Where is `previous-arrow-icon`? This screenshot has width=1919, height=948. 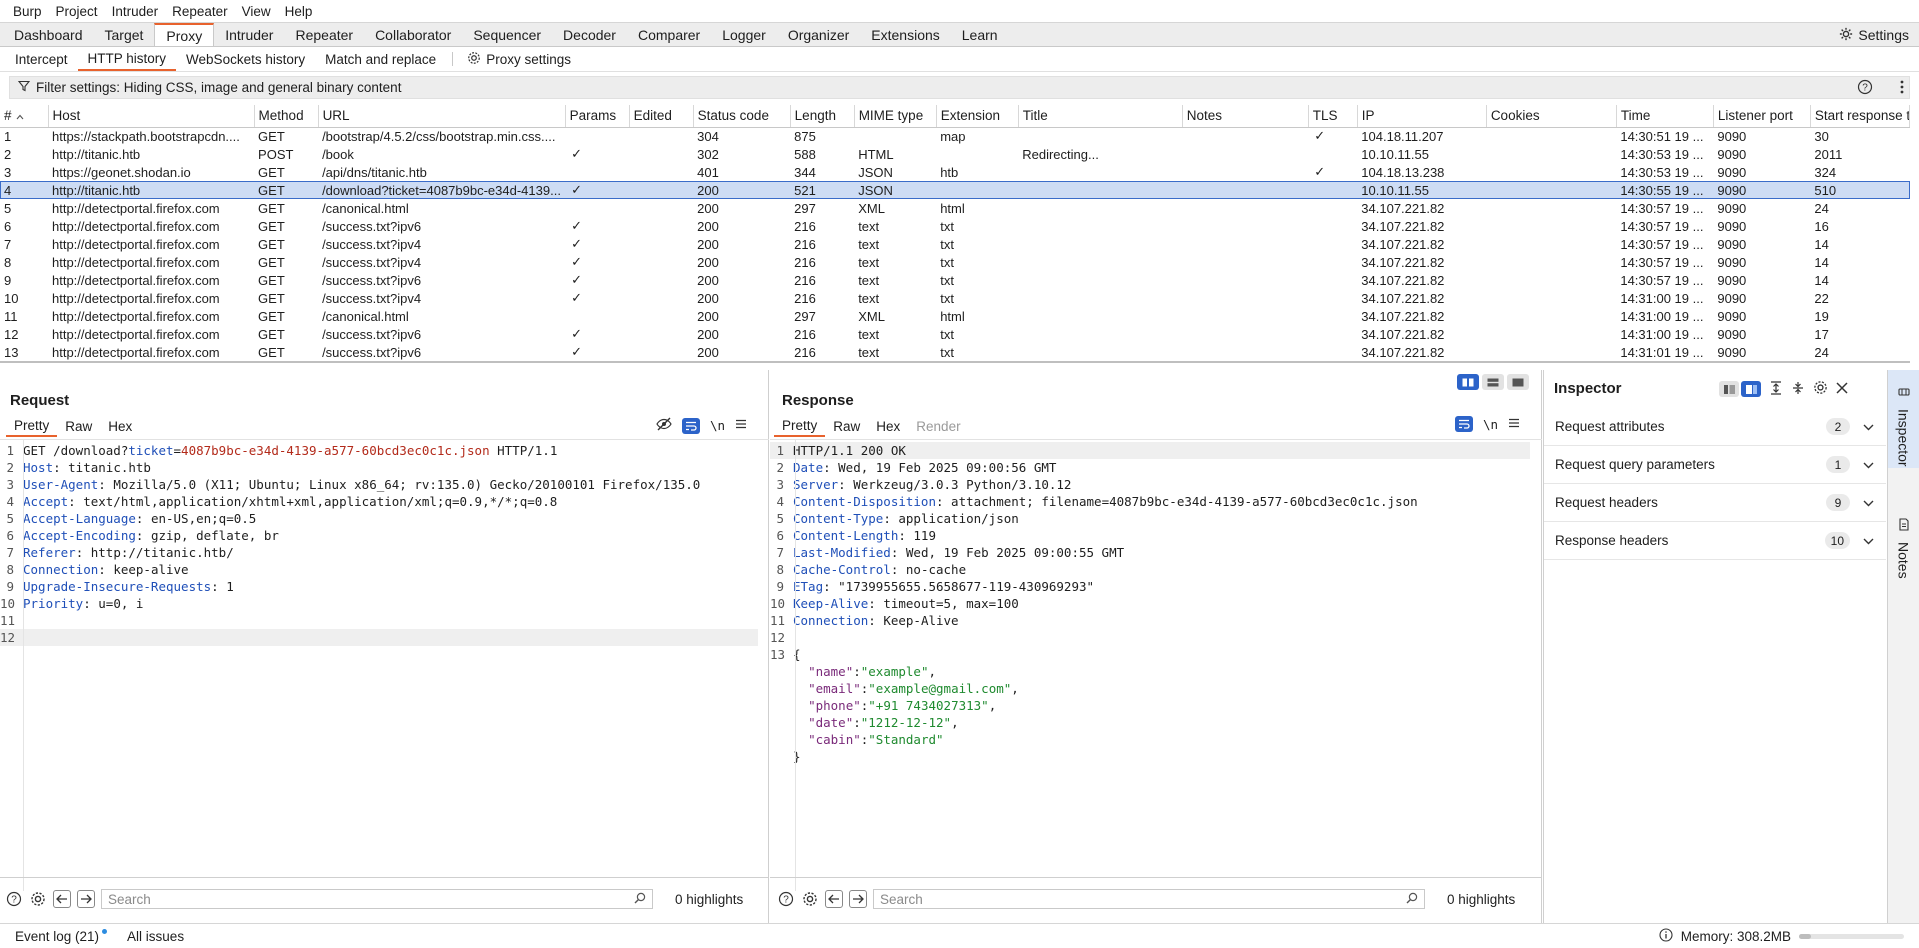 previous-arrow-icon is located at coordinates (62, 899).